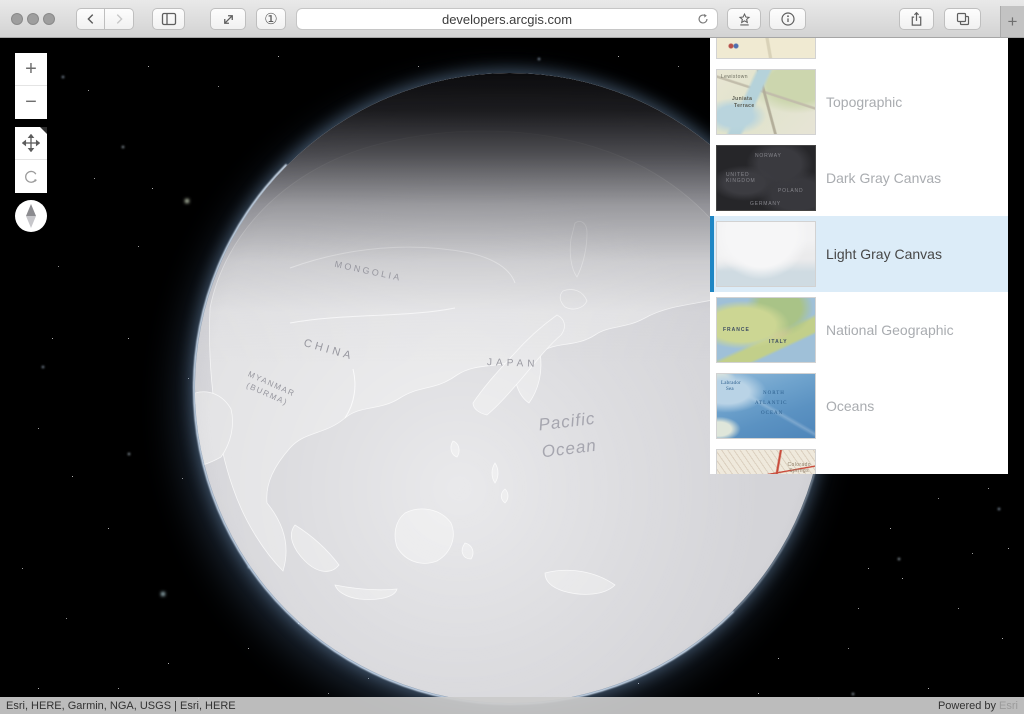 The width and height of the screenshot is (1024, 714). Describe the element at coordinates (33, 19) in the screenshot. I see `minimize-window-button` at that location.